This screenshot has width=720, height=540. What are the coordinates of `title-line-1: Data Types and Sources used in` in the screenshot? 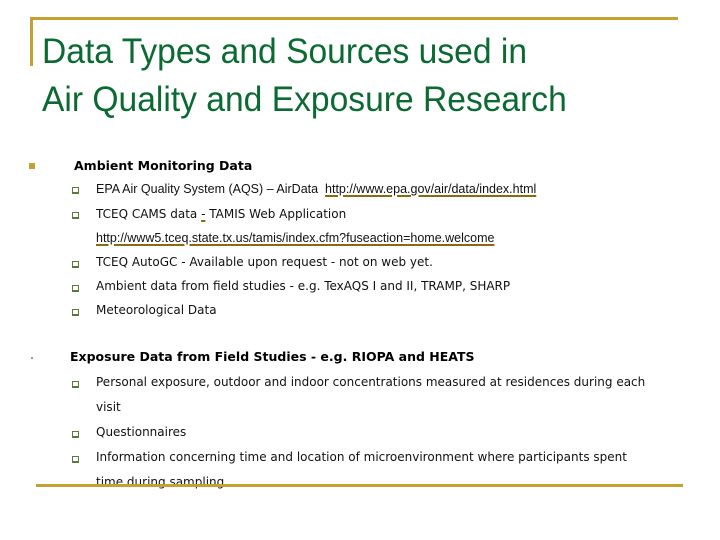 It's located at (285, 51).